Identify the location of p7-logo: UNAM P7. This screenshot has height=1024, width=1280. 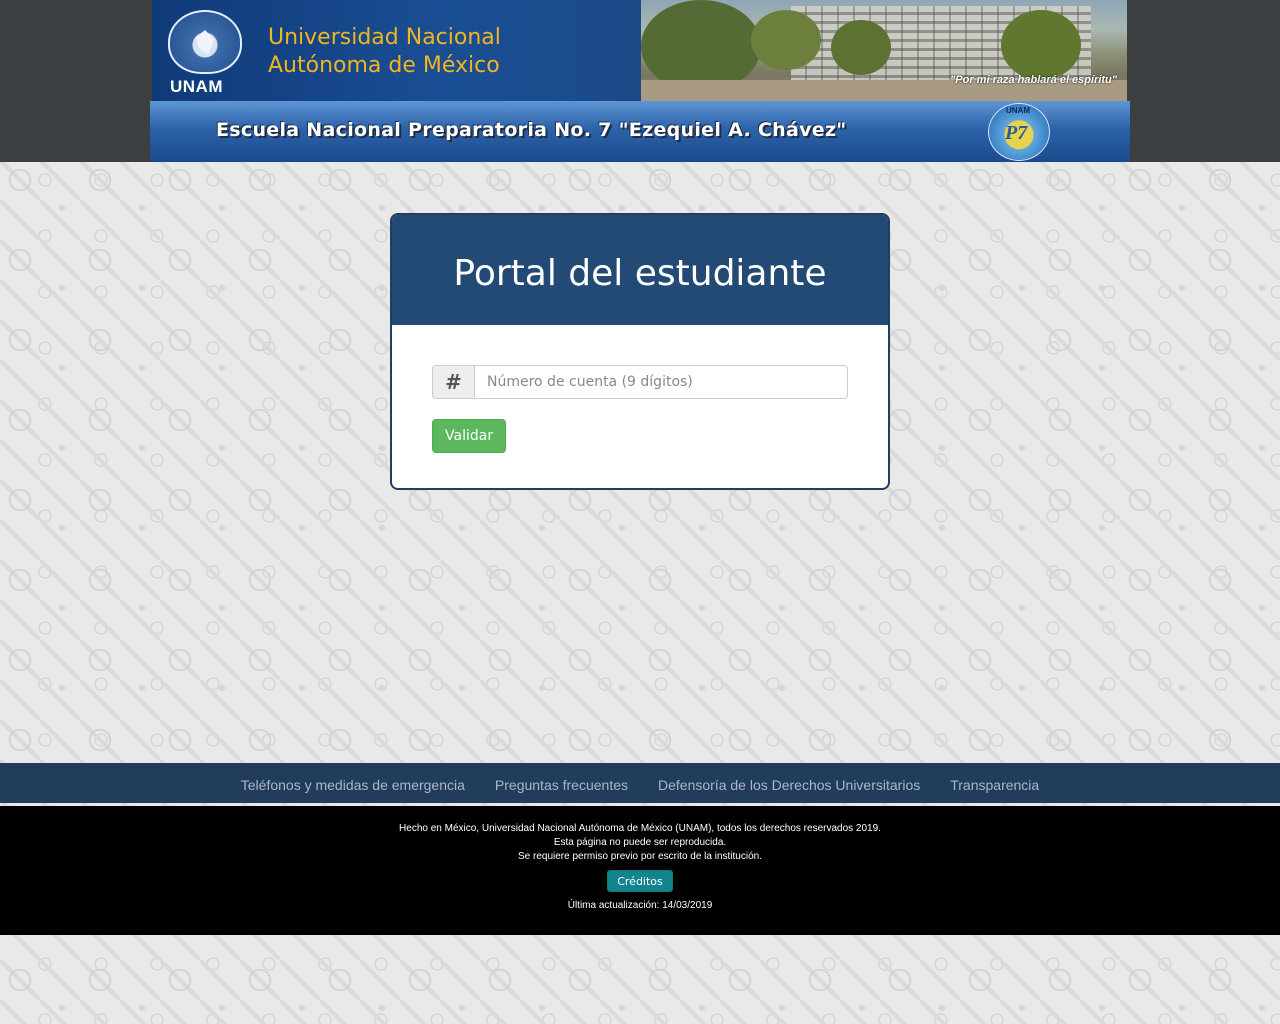
(1019, 132).